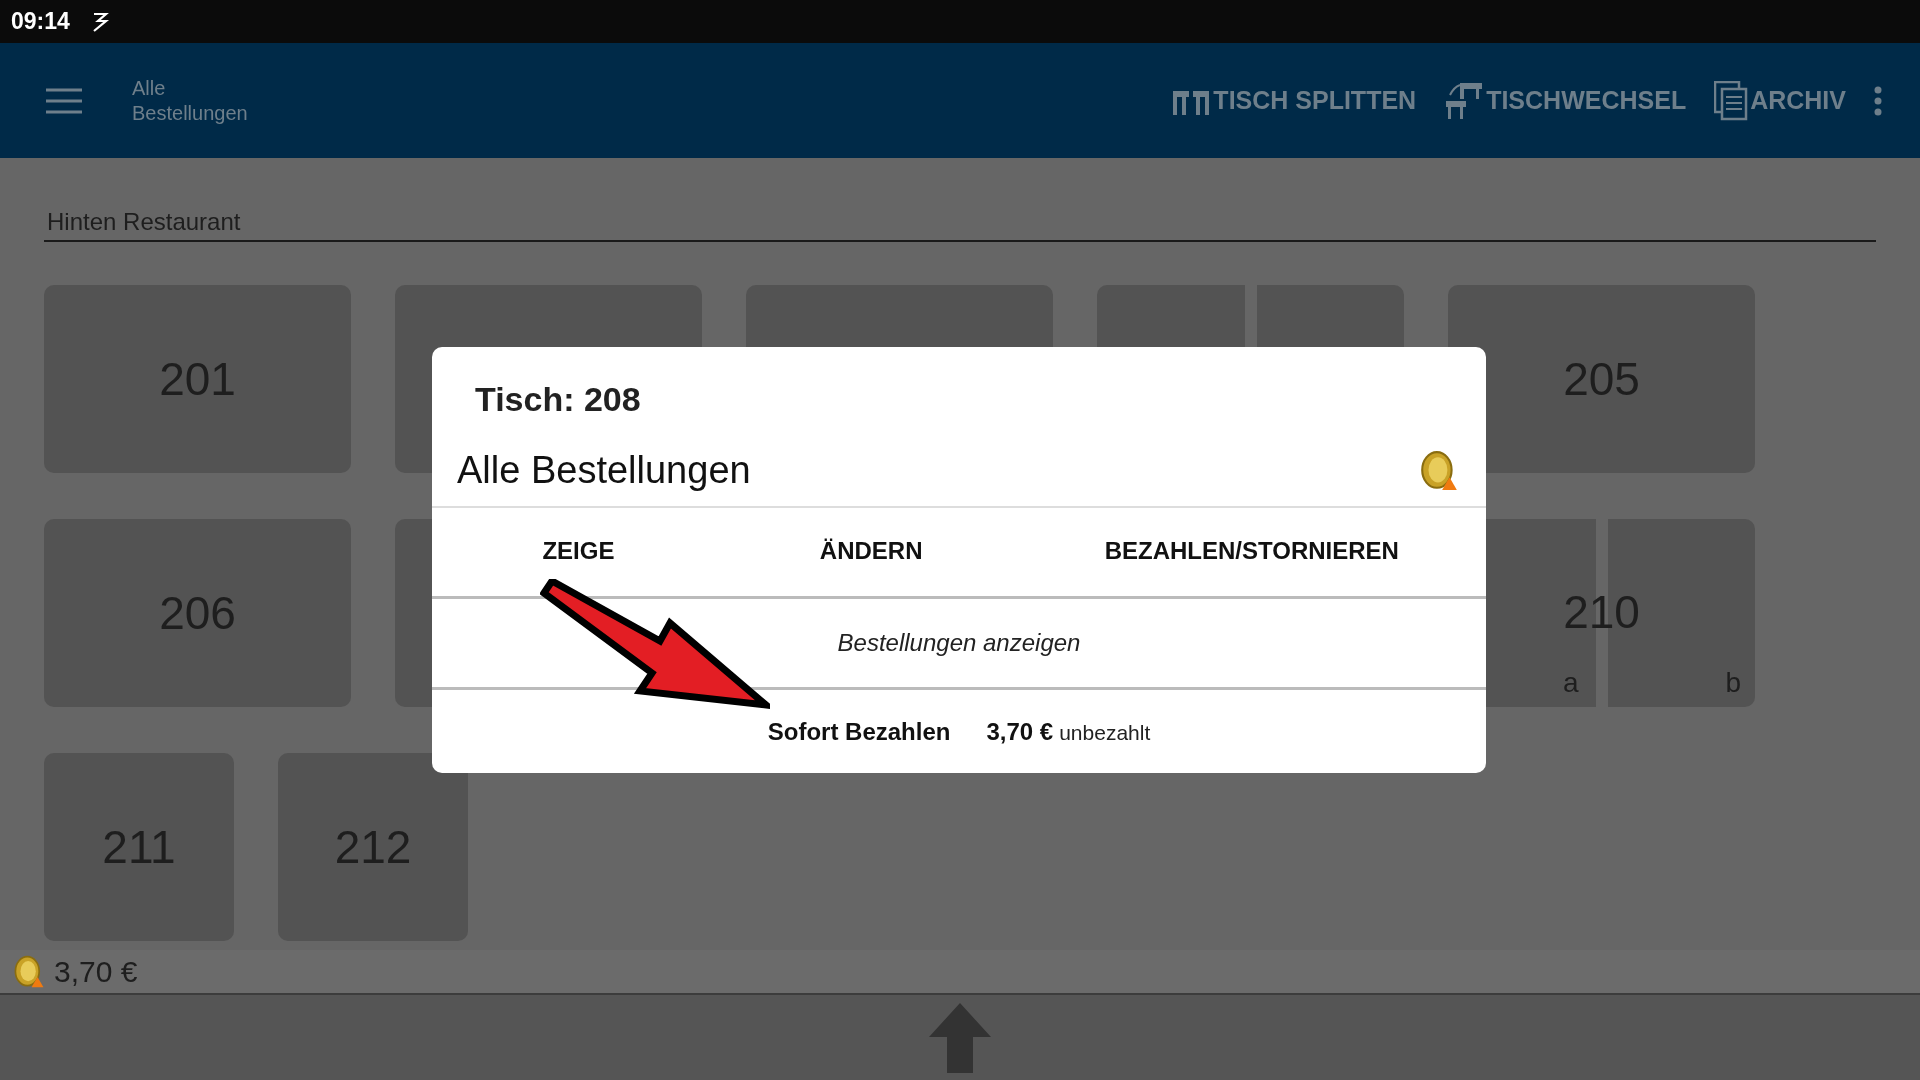 Image resolution: width=1920 pixels, height=1080 pixels. Describe the element at coordinates (190, 100) in the screenshot. I see `app-title: Alle Bestellungen` at that location.